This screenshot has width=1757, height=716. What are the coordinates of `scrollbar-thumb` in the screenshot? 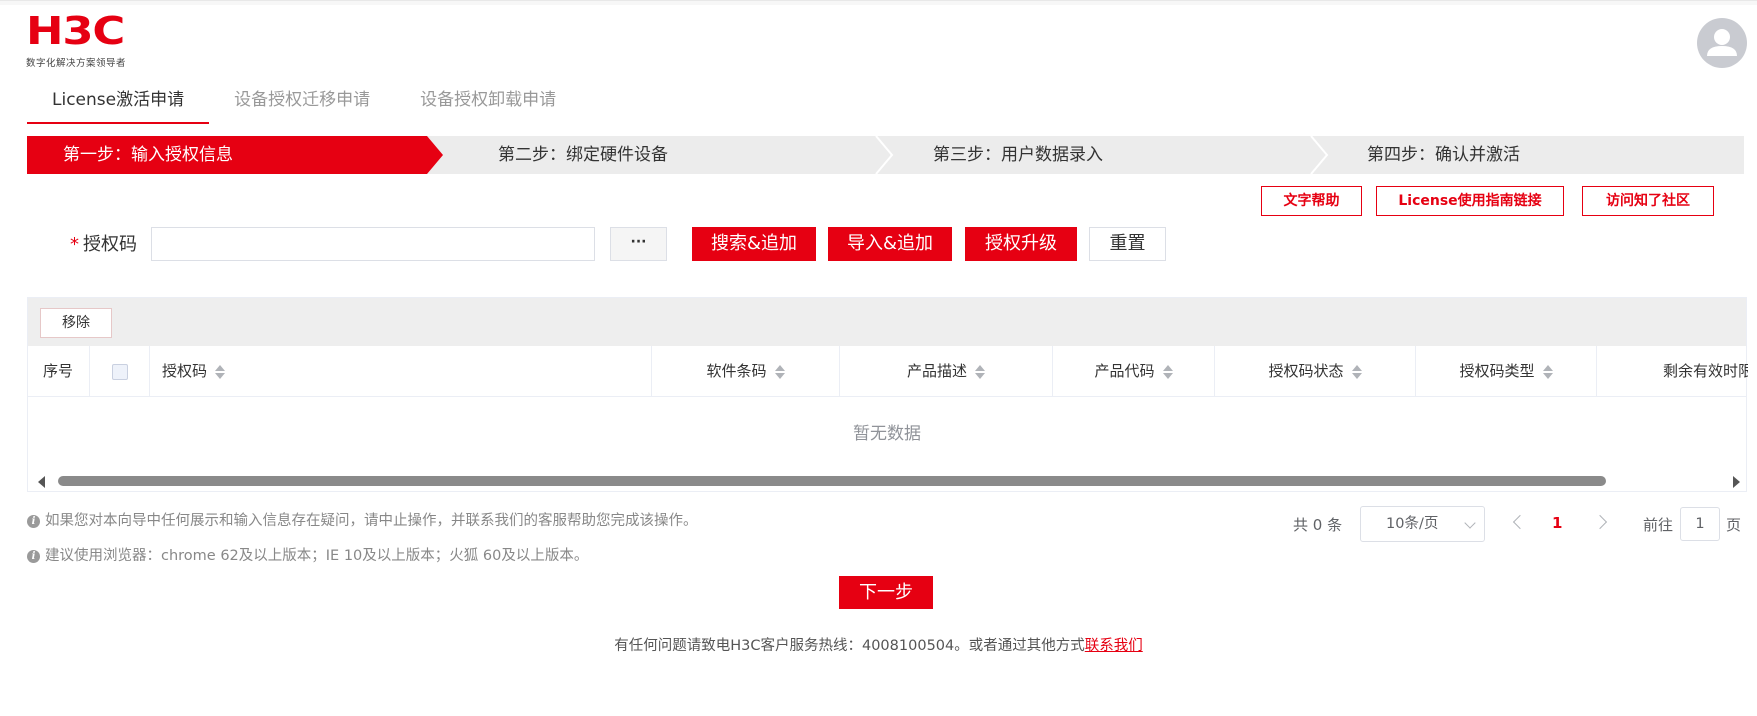 It's located at (832, 481).